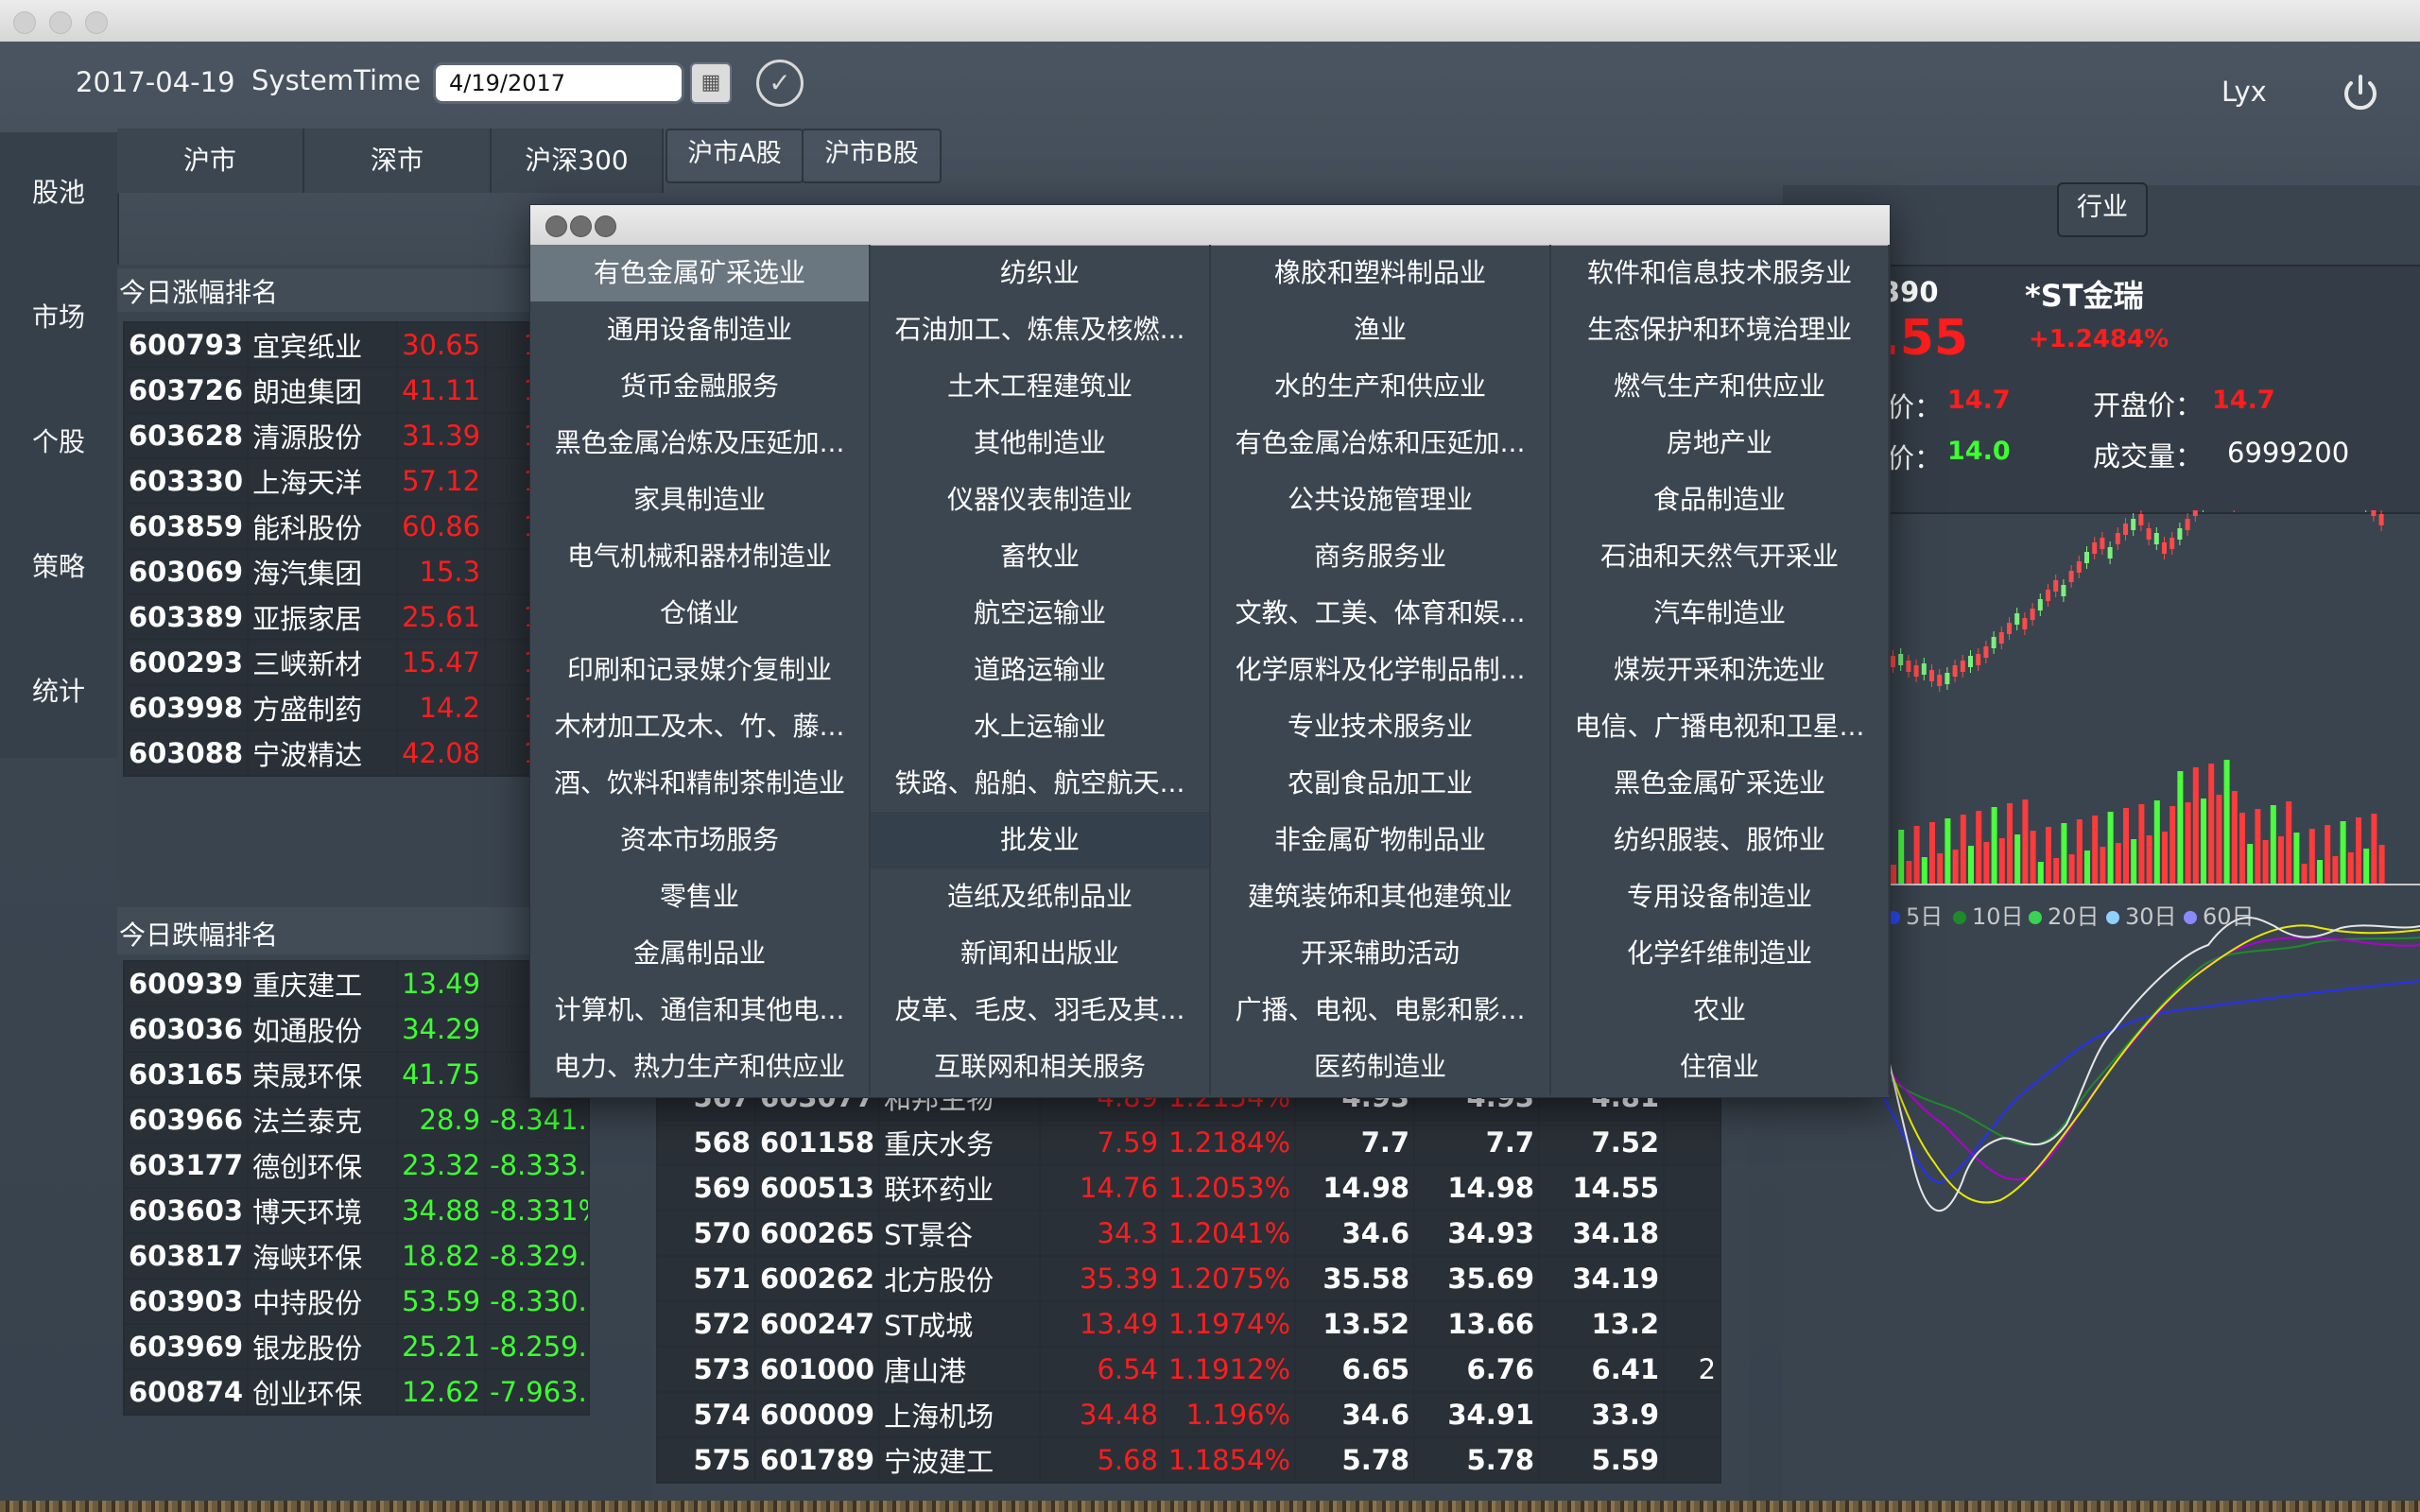 This screenshot has width=2420, height=1512. Describe the element at coordinates (700, 613) in the screenshot. I see `industry-item: 仓储业` at that location.